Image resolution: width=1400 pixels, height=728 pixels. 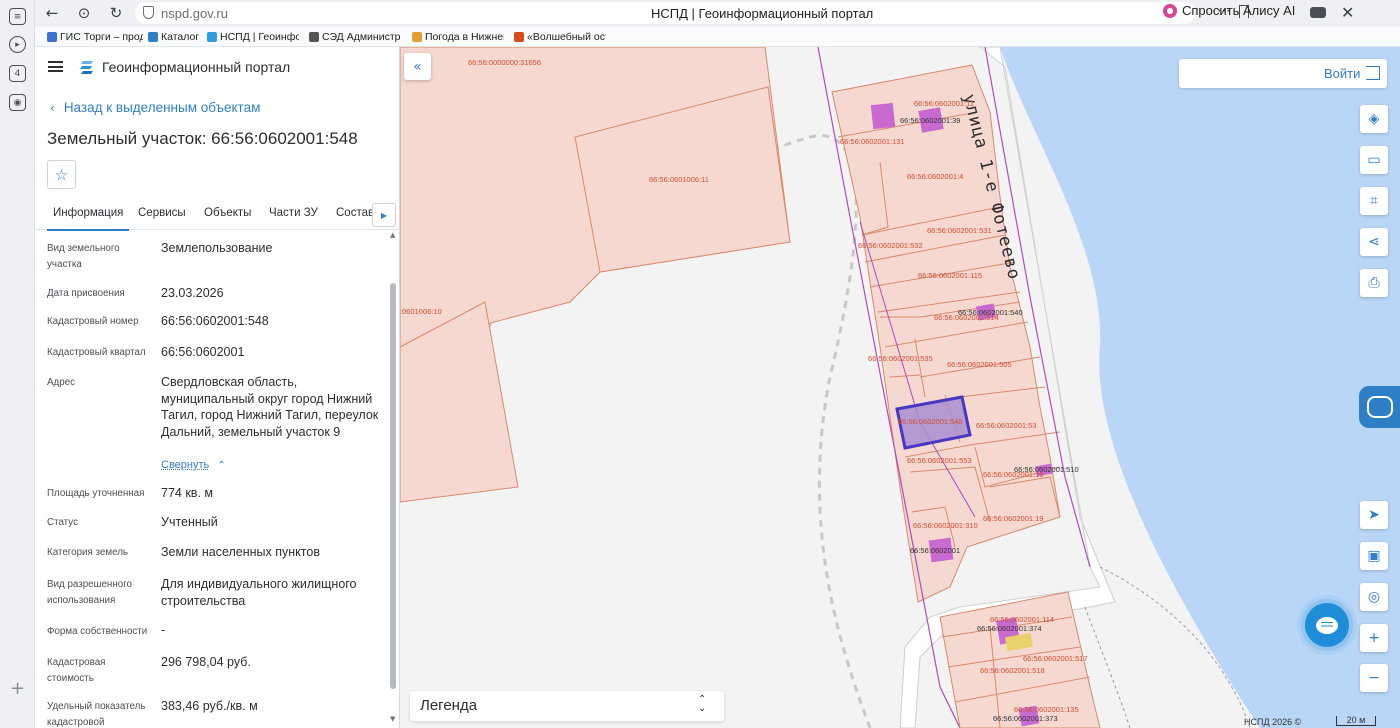 What do you see at coordinates (163, 630) in the screenshot?
I see `attr-value: -` at bounding box center [163, 630].